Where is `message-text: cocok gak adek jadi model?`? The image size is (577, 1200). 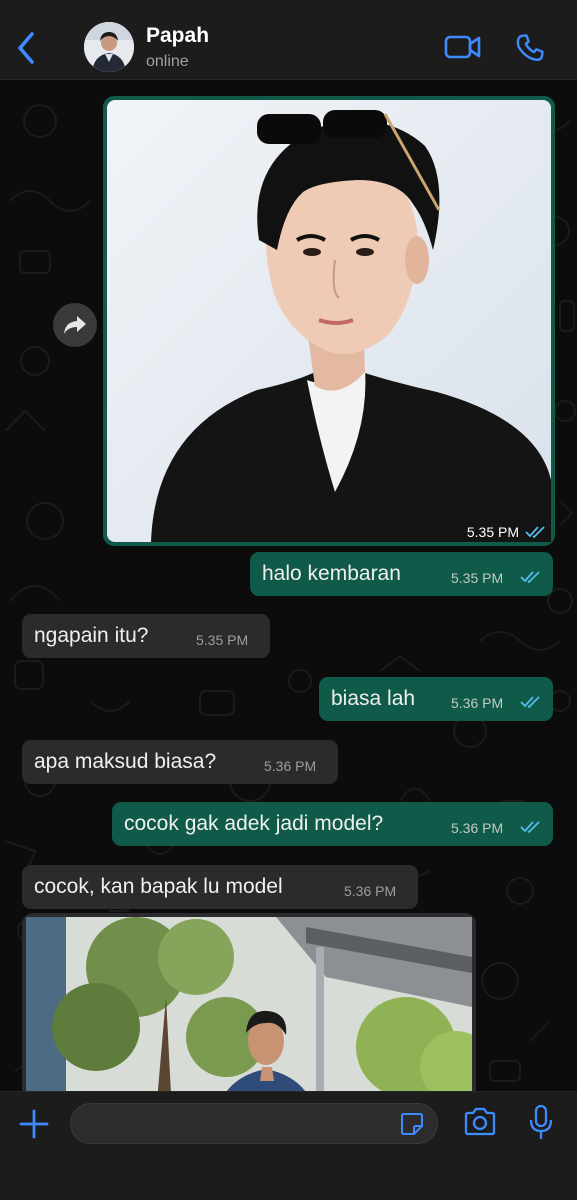 message-text: cocok gak adek jadi model? is located at coordinates (254, 823).